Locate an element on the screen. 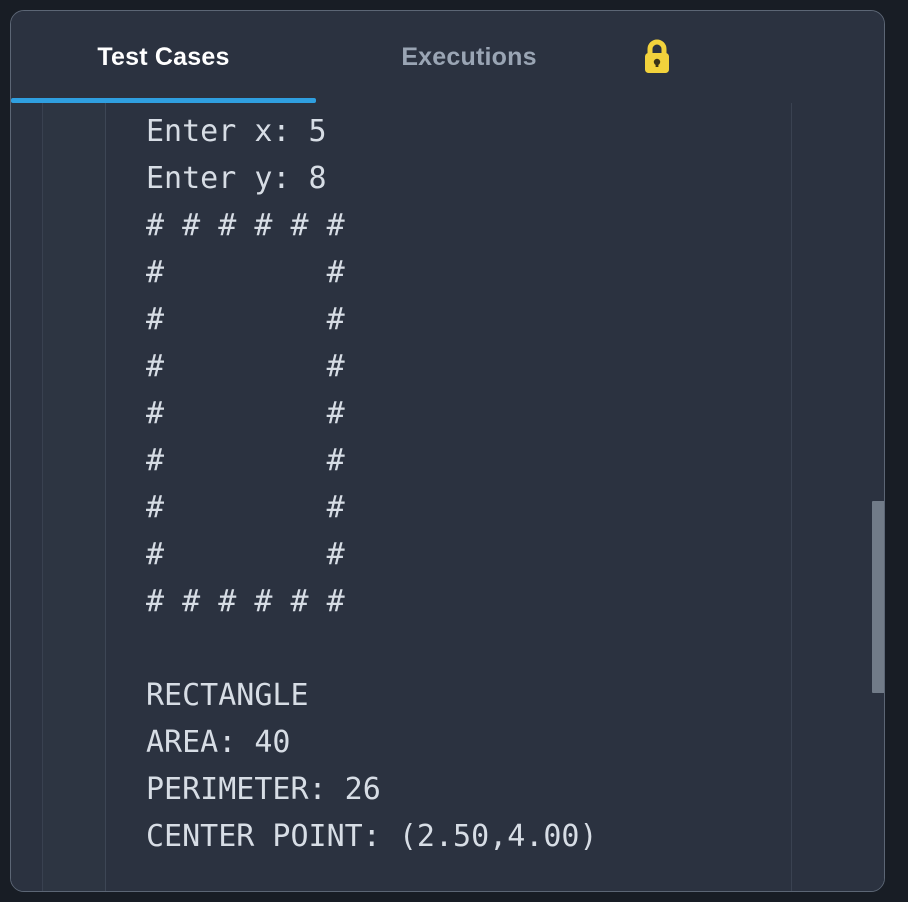  gutter-column is located at coordinates (74, 497).